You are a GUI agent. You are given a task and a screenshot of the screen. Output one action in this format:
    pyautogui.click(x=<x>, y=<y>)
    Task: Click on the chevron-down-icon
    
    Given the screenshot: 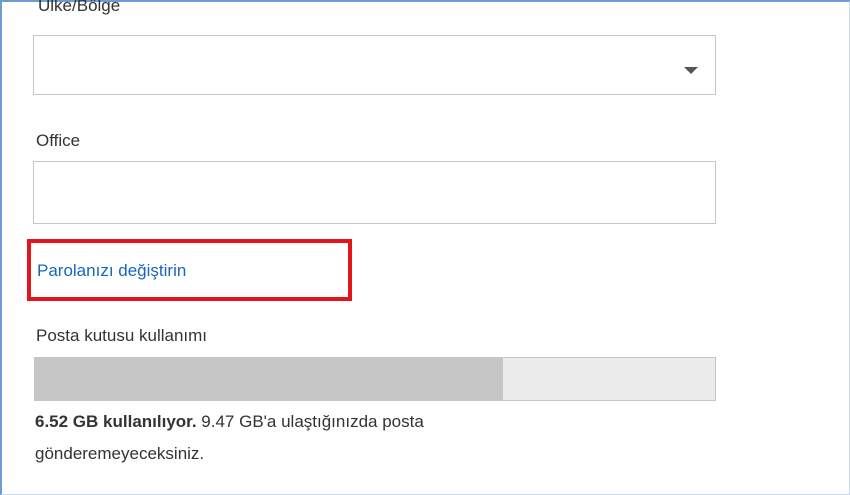 What is the action you would take?
    pyautogui.click(x=691, y=70)
    